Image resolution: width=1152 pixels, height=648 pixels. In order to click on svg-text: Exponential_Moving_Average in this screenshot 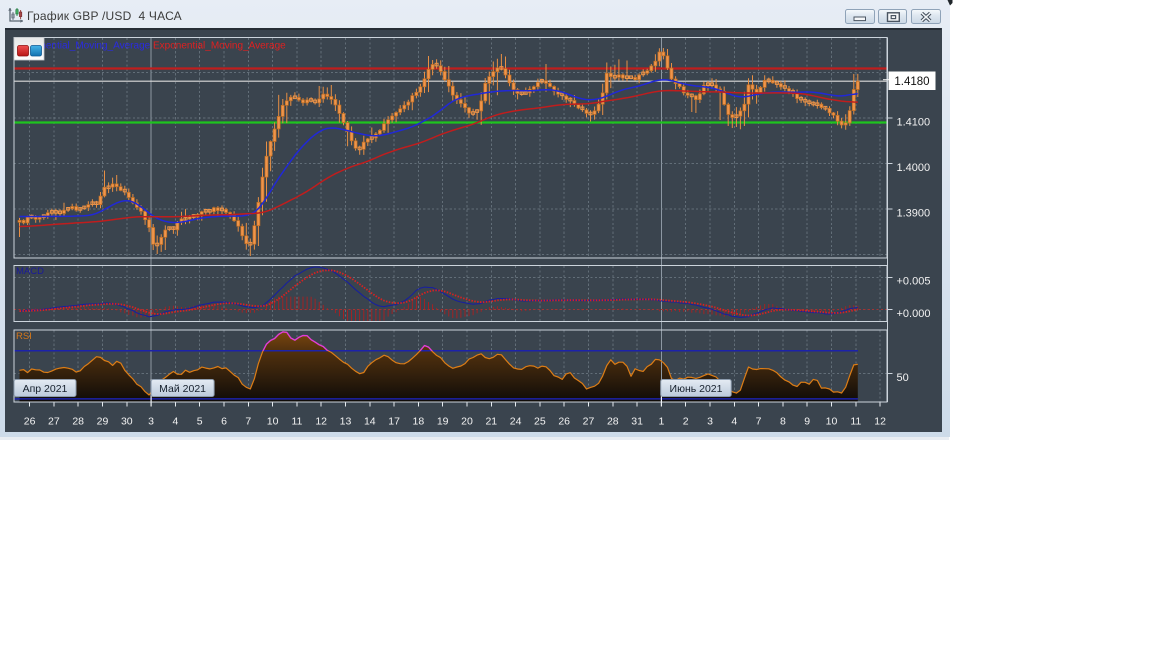, I will do `click(219, 46)`.